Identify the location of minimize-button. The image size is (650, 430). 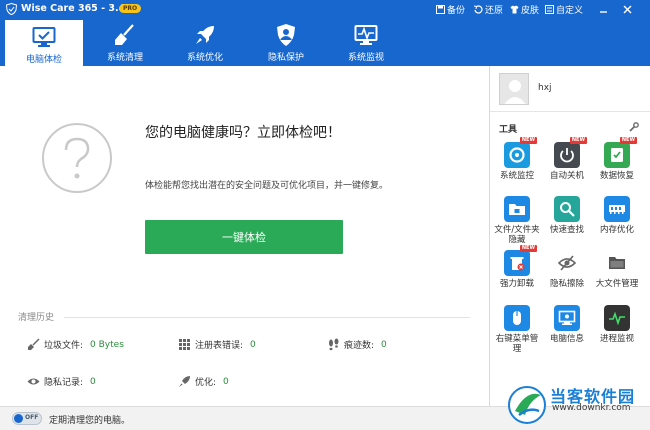
(603, 9).